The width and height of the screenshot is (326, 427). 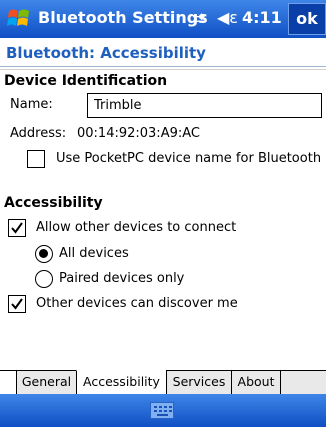 What do you see at coordinates (121, 278) in the screenshot?
I see `paired-only-label: Paired devices only` at bounding box center [121, 278].